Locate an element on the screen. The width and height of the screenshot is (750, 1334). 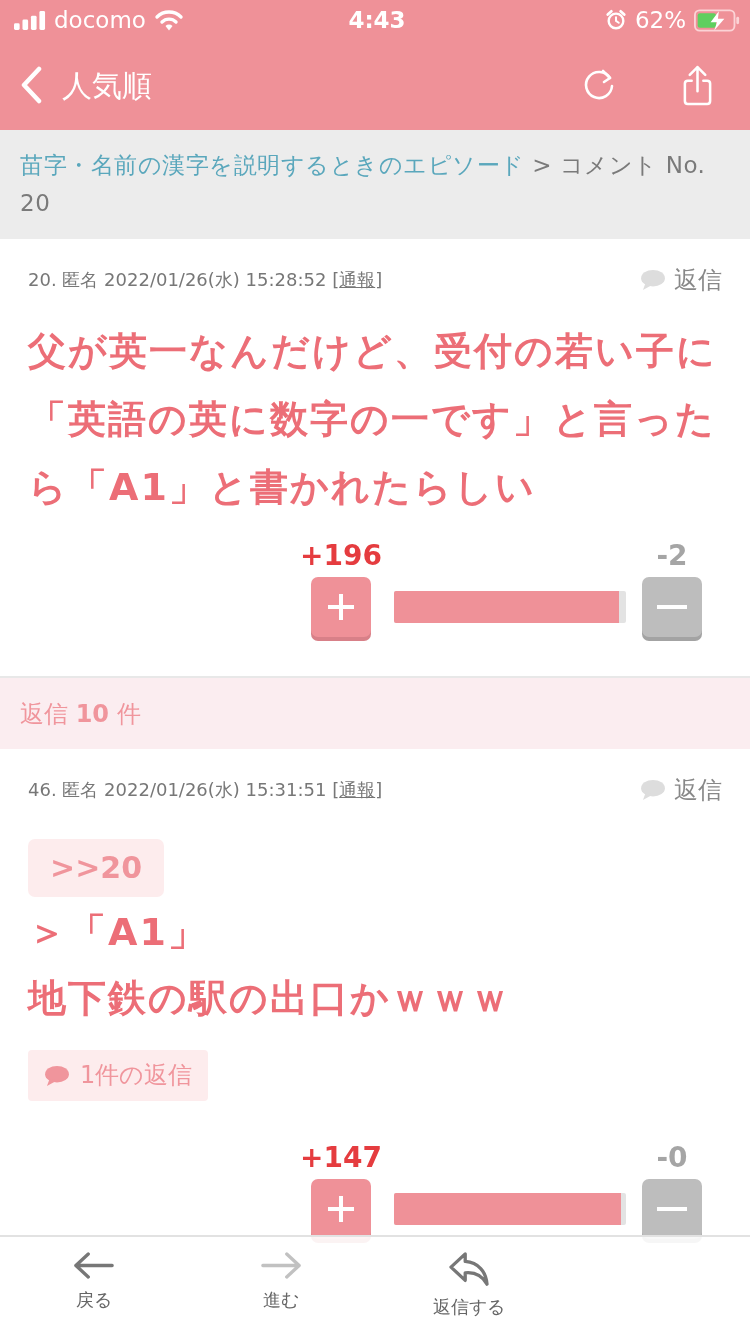
reply-button: 返信する is located at coordinates (468, 1285).